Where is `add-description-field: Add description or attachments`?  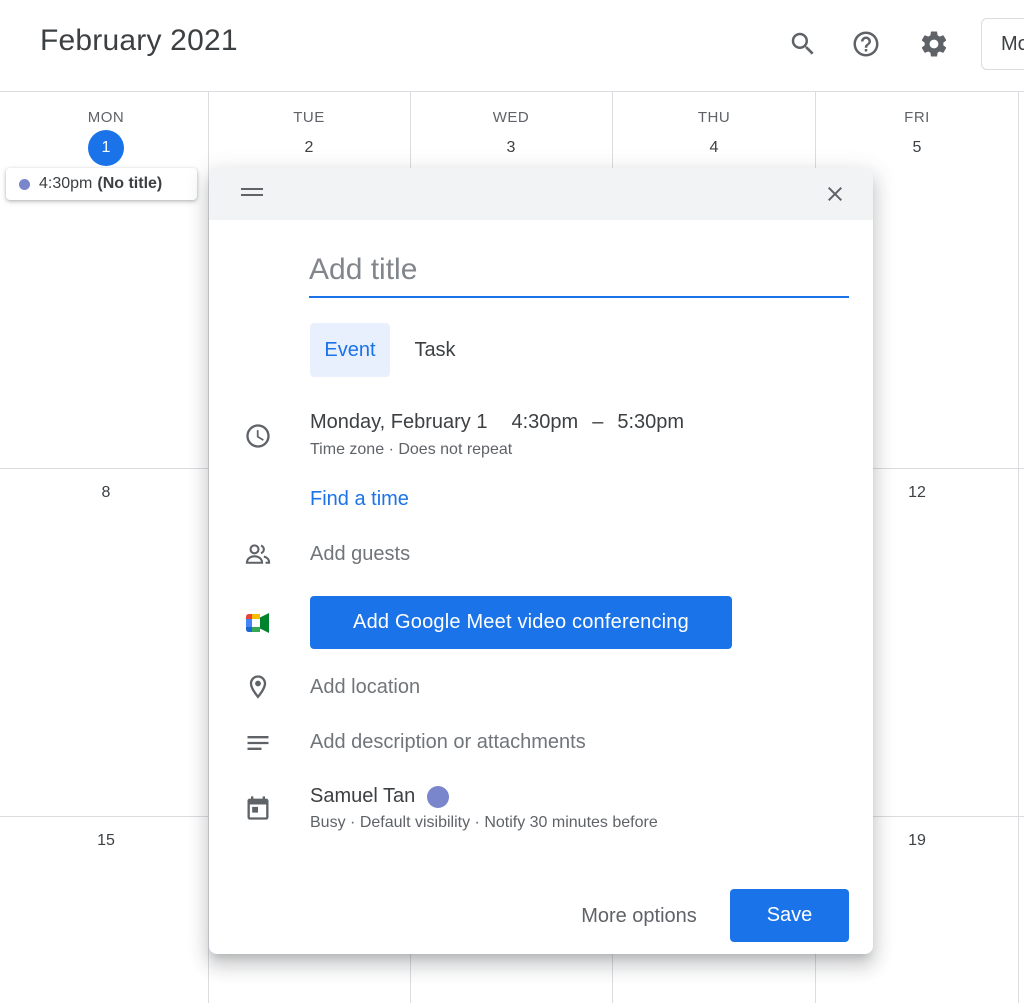
add-description-field: Add description or attachments is located at coordinates (448, 742).